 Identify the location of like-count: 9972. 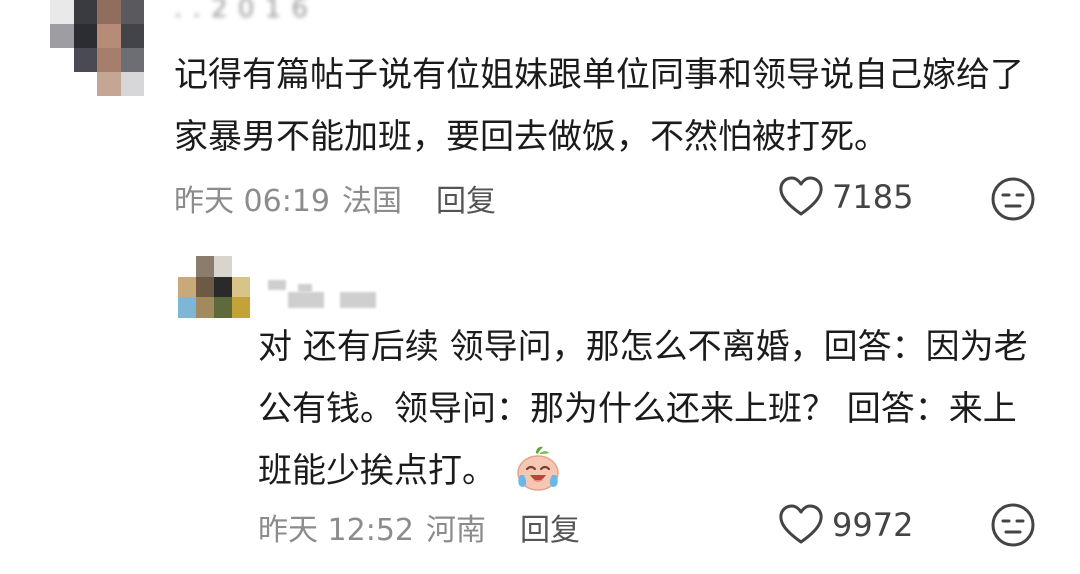
(873, 525).